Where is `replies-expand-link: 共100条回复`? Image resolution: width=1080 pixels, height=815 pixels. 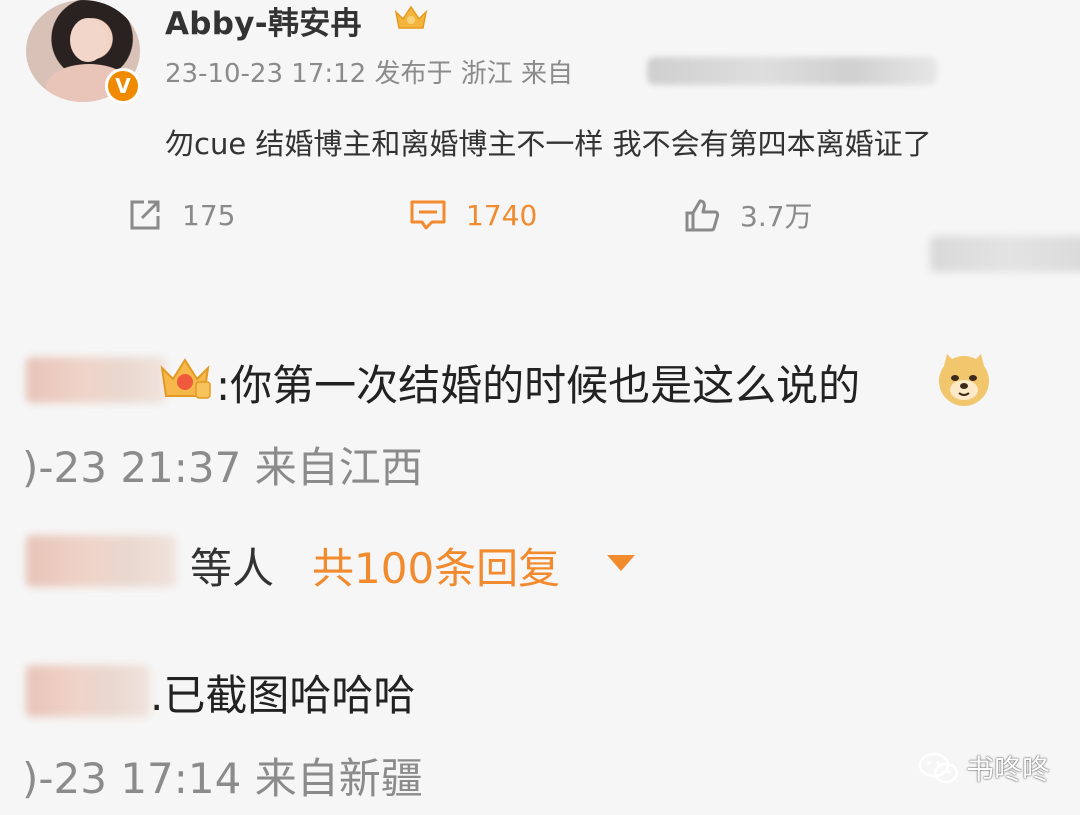 replies-expand-link: 共100条回复 is located at coordinates (436, 565).